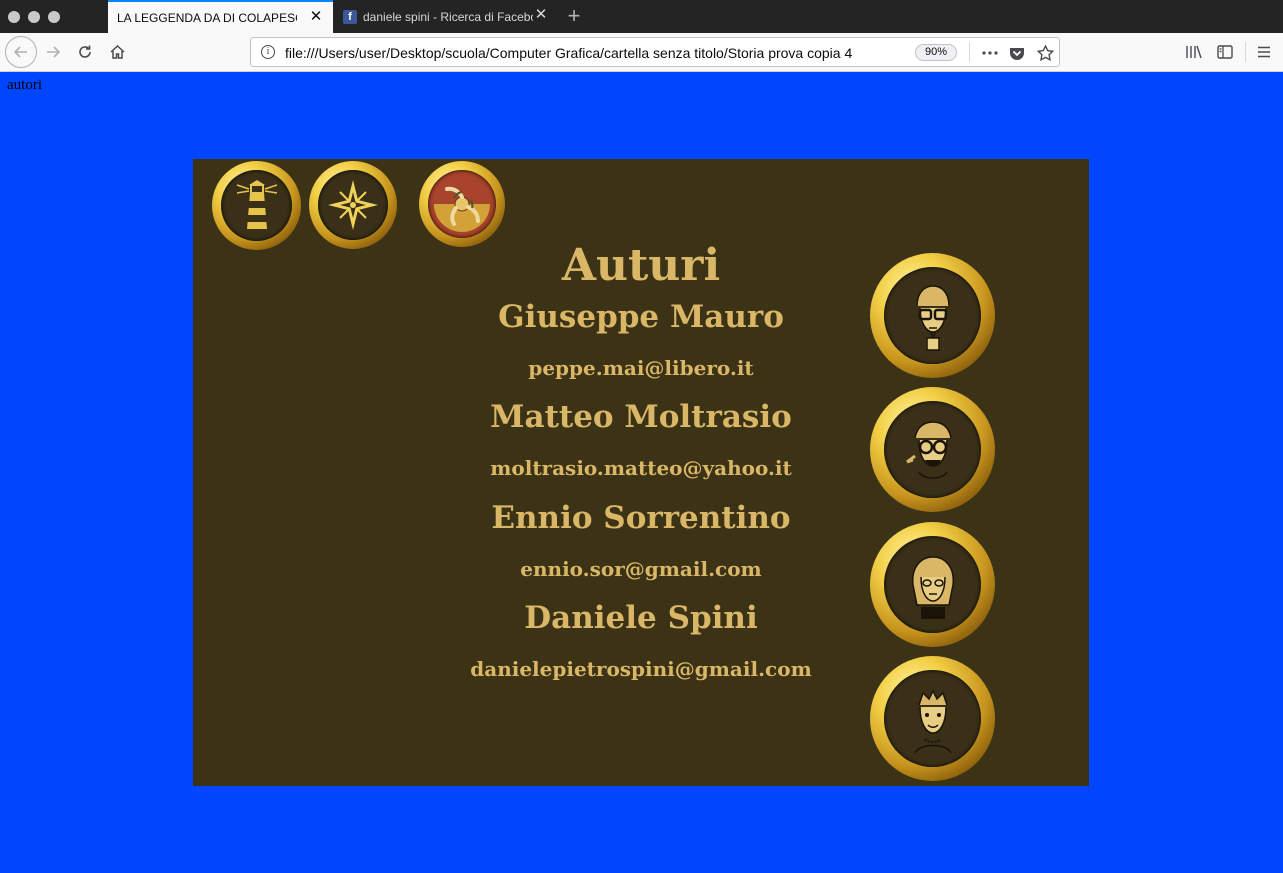  I want to click on portrait-medal-matteo, so click(932, 449).